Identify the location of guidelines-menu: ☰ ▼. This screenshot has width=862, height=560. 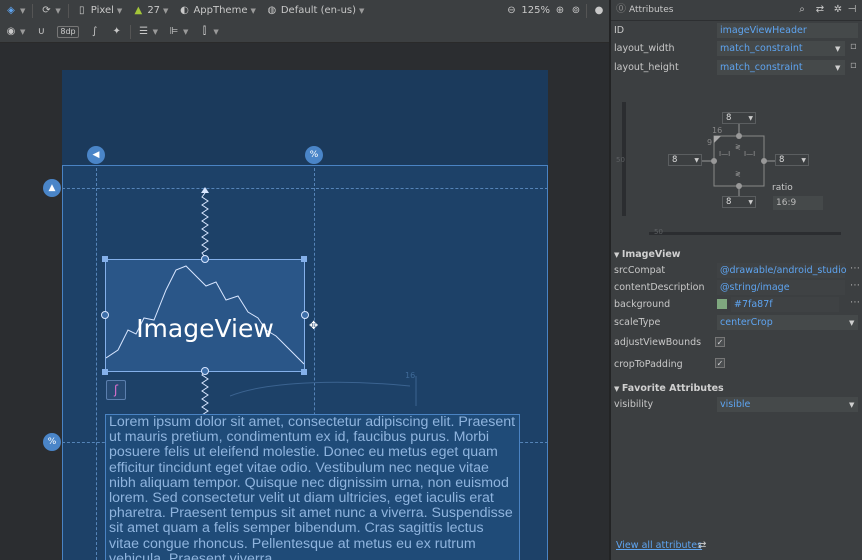
(148, 31).